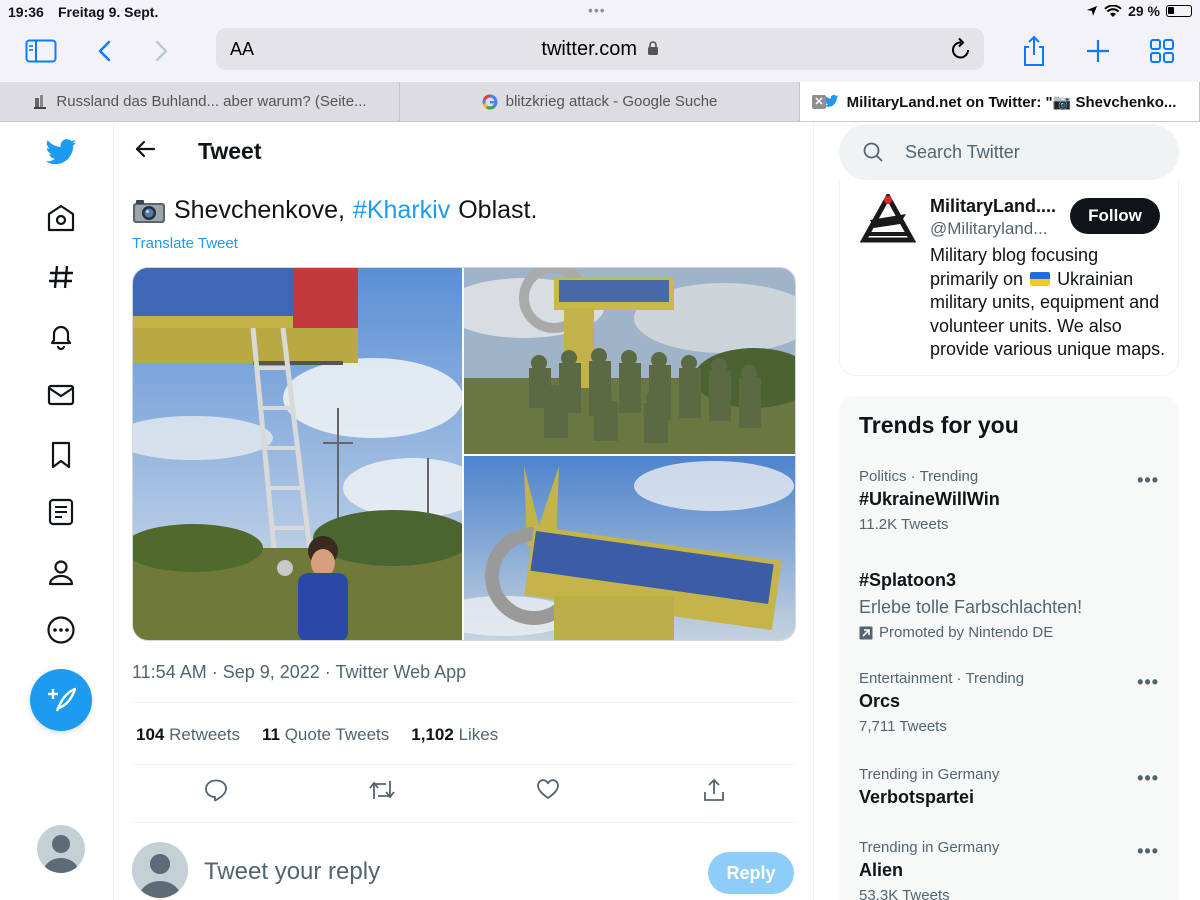 The image size is (1200, 900). What do you see at coordinates (61, 336) in the screenshot?
I see `notifications-bell-icon` at bounding box center [61, 336].